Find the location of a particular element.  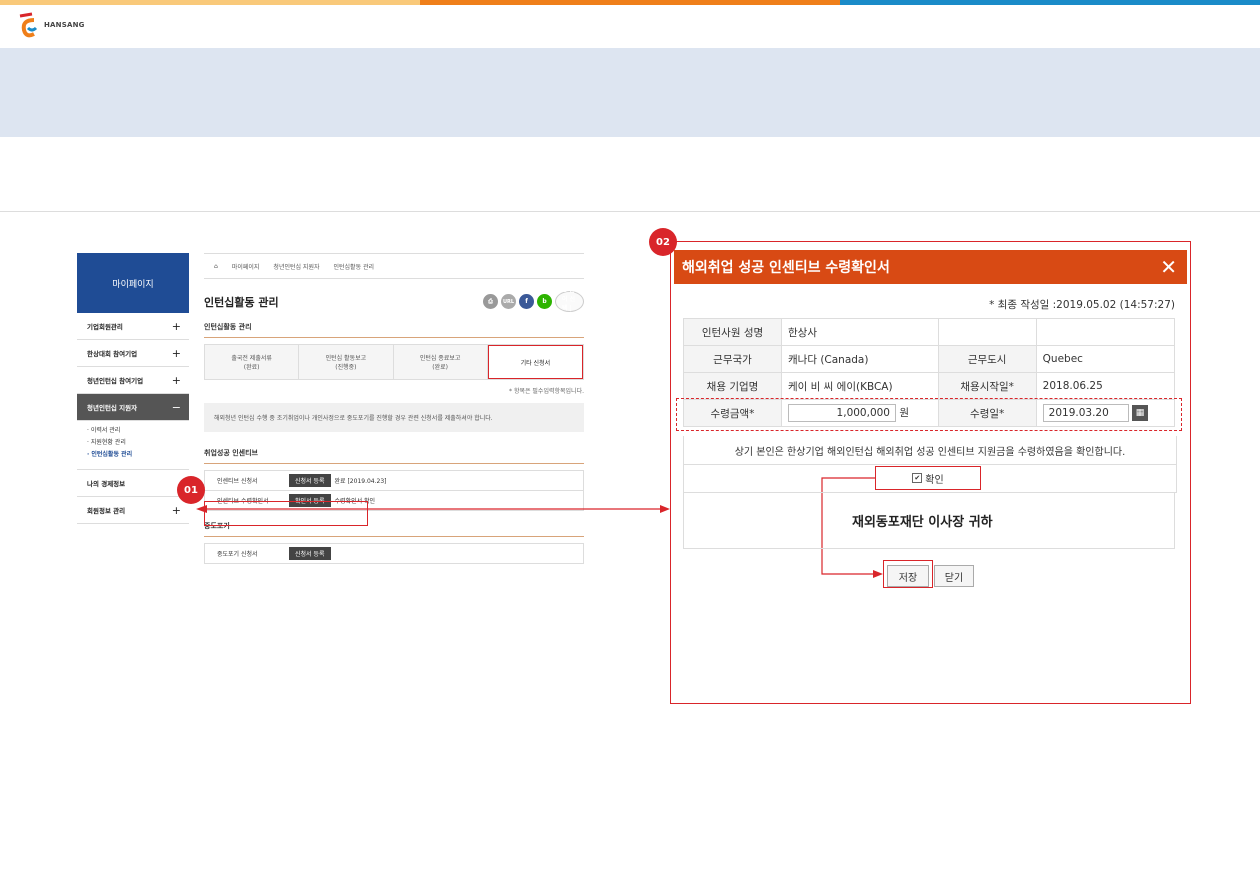

start-date-label: 채용시작일* is located at coordinates (987, 386).